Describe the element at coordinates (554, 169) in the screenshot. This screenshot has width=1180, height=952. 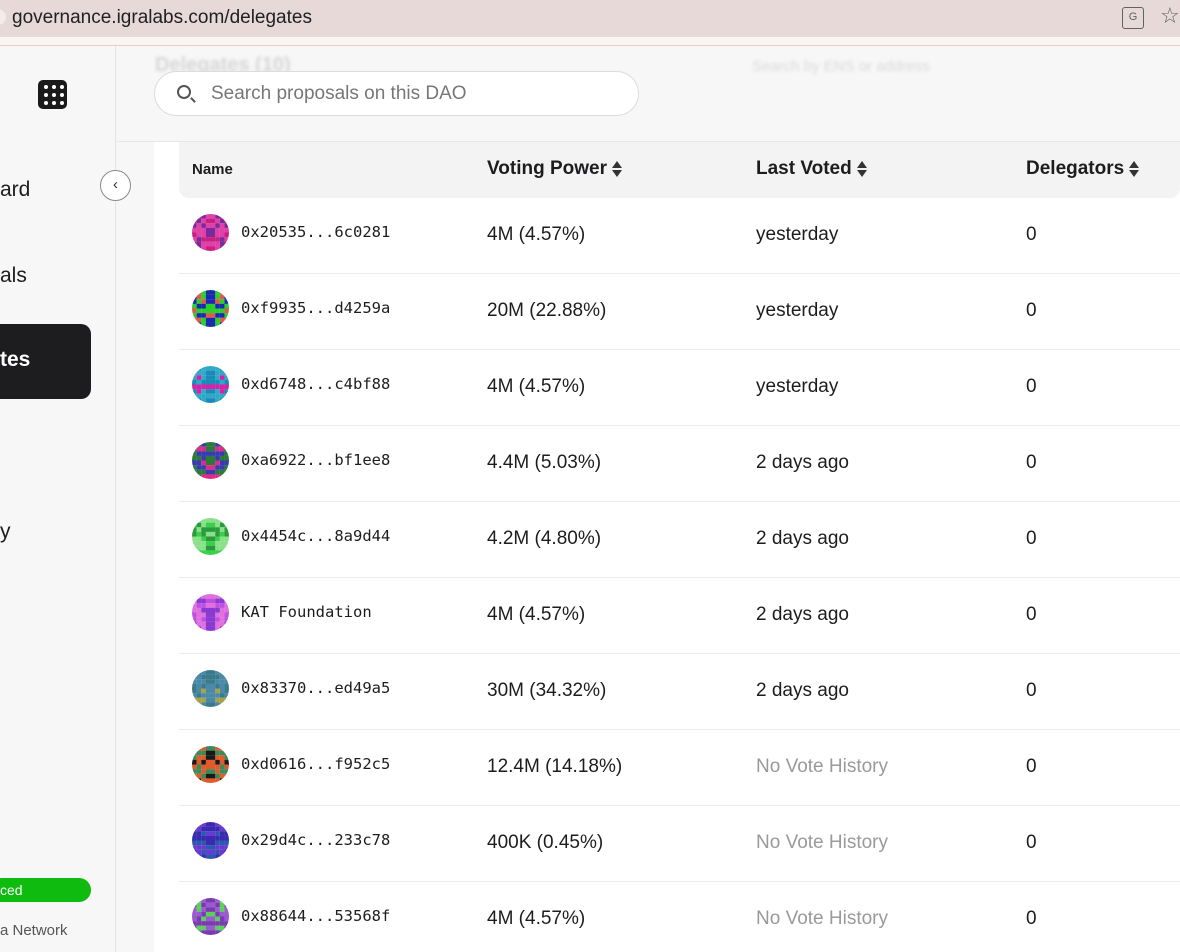
I see `column-header-voting-power: Voting Power` at that location.